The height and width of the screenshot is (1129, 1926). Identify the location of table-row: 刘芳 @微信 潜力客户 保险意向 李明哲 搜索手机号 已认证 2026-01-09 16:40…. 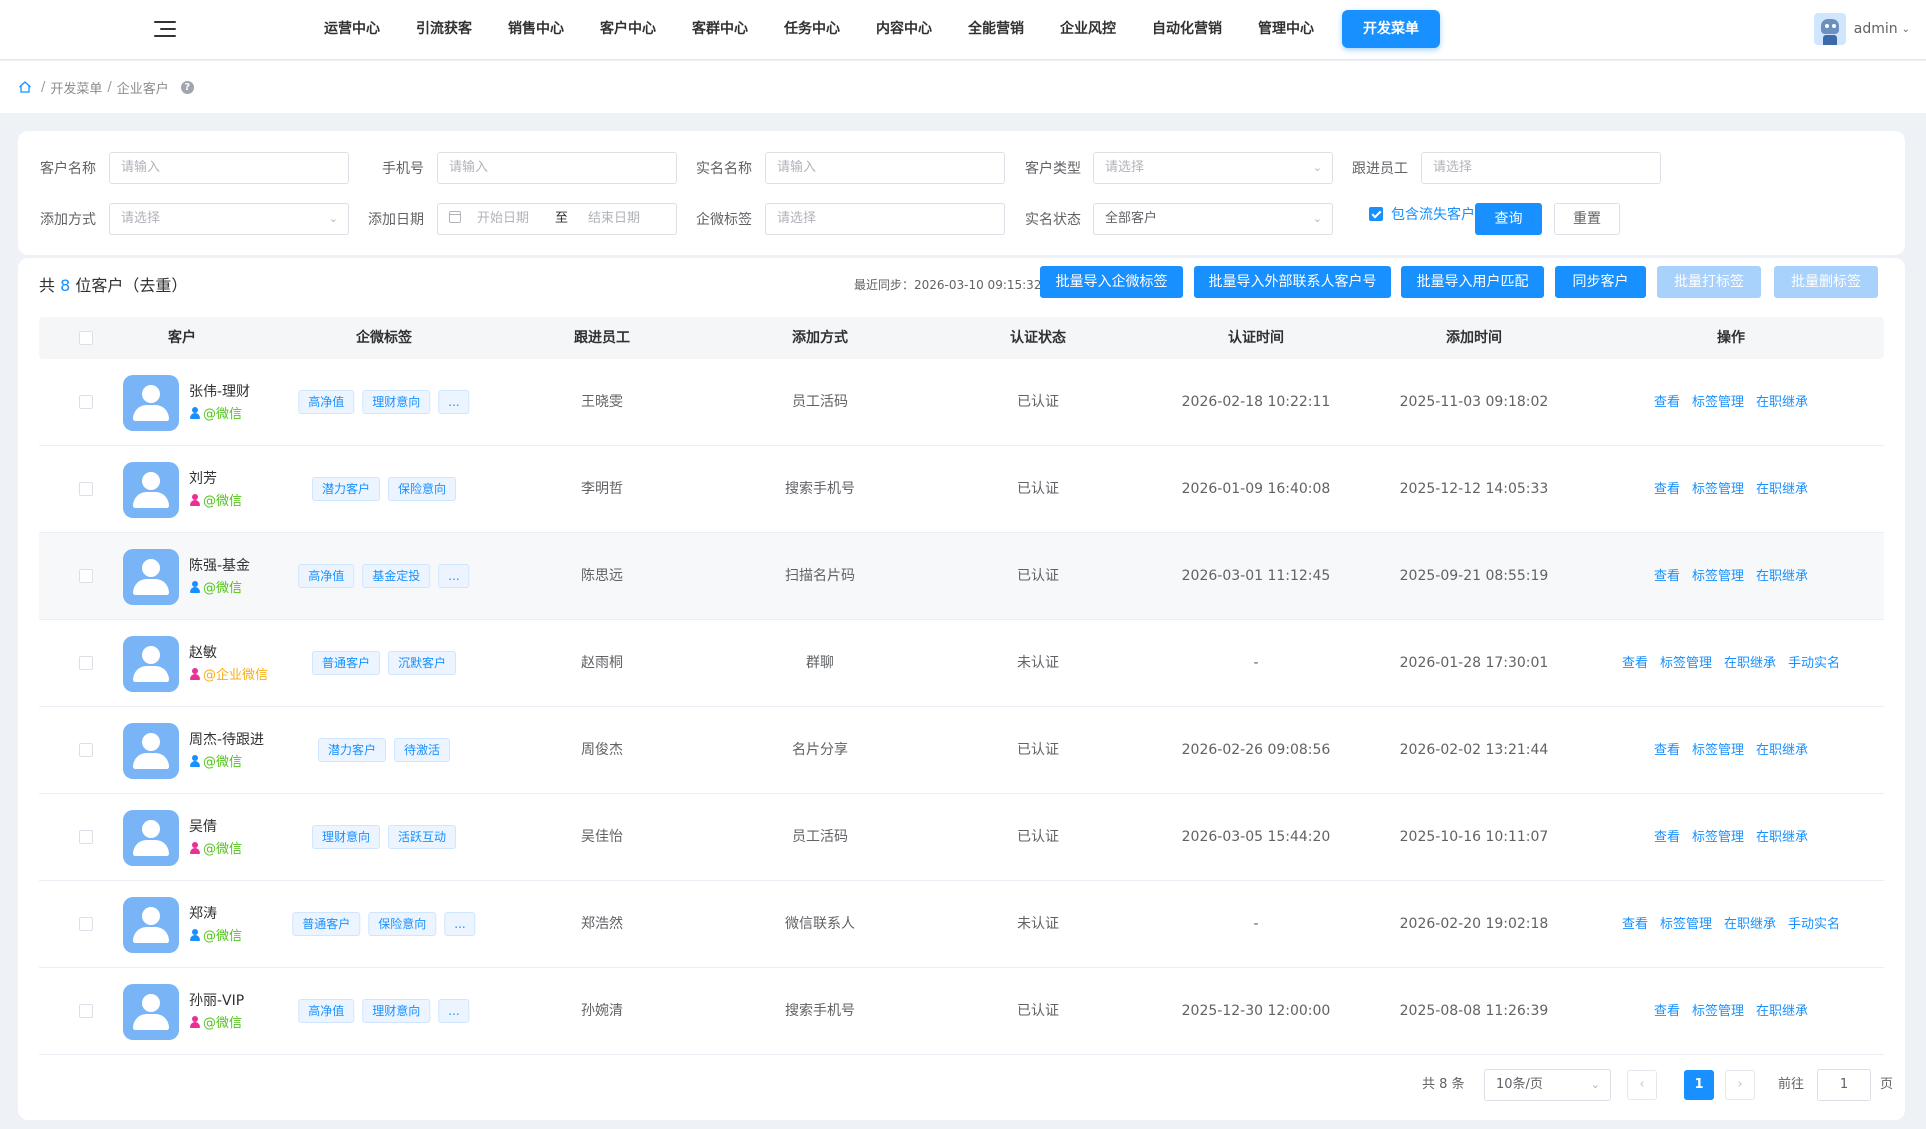
(961, 489).